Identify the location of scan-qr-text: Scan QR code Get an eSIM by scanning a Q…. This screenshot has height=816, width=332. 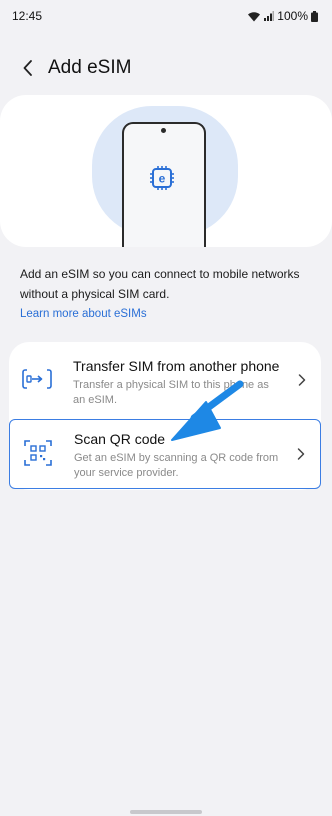
(179, 455).